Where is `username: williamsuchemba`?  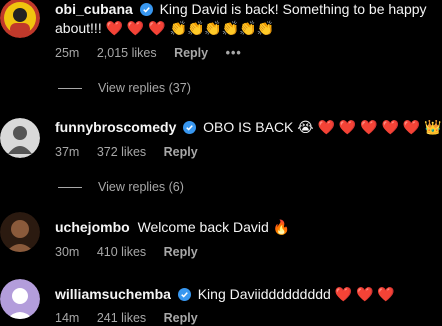 username: williamsuchemba is located at coordinates (113, 294).